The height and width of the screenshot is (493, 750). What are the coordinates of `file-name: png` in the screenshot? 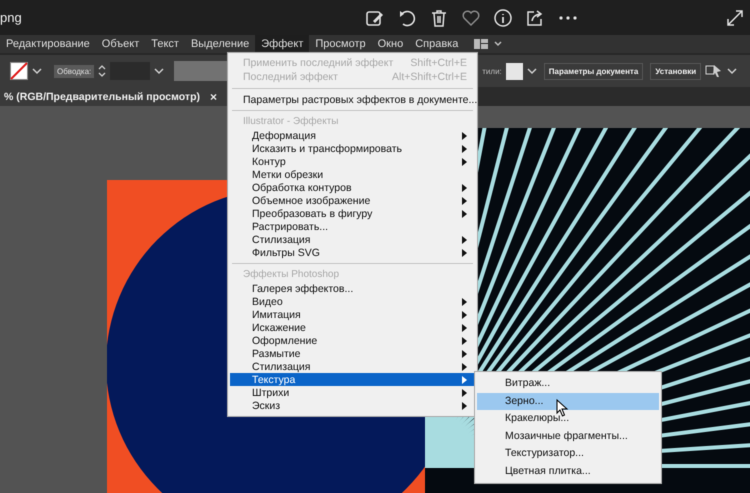 It's located at (11, 17).